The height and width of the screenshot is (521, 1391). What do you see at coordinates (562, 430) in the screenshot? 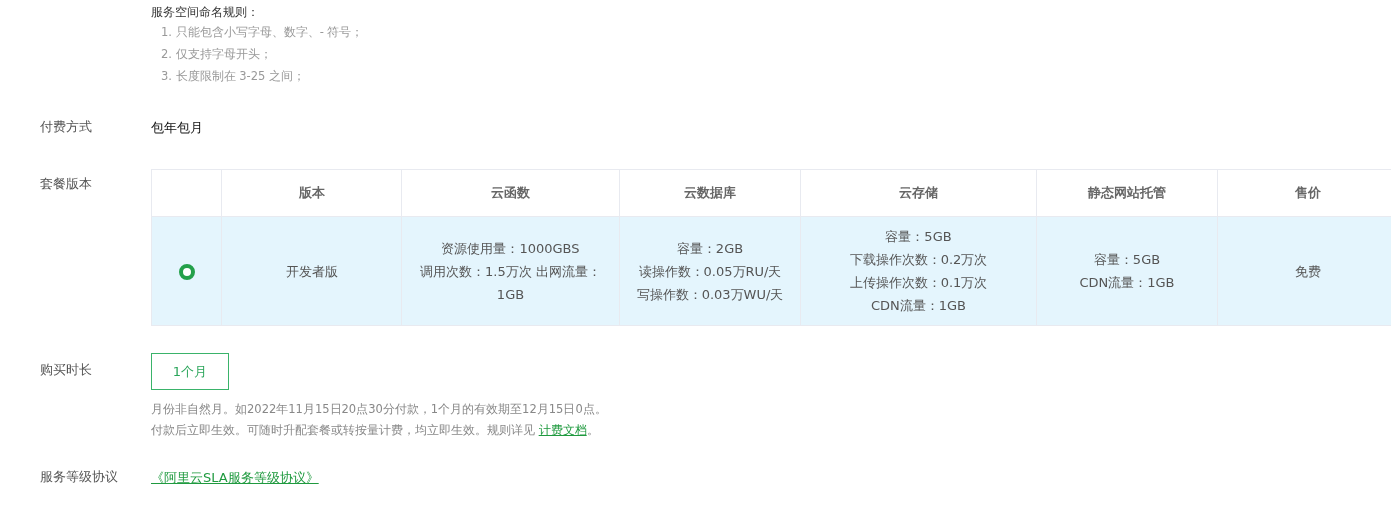
I see `billing-doc-link: 计费文档` at bounding box center [562, 430].